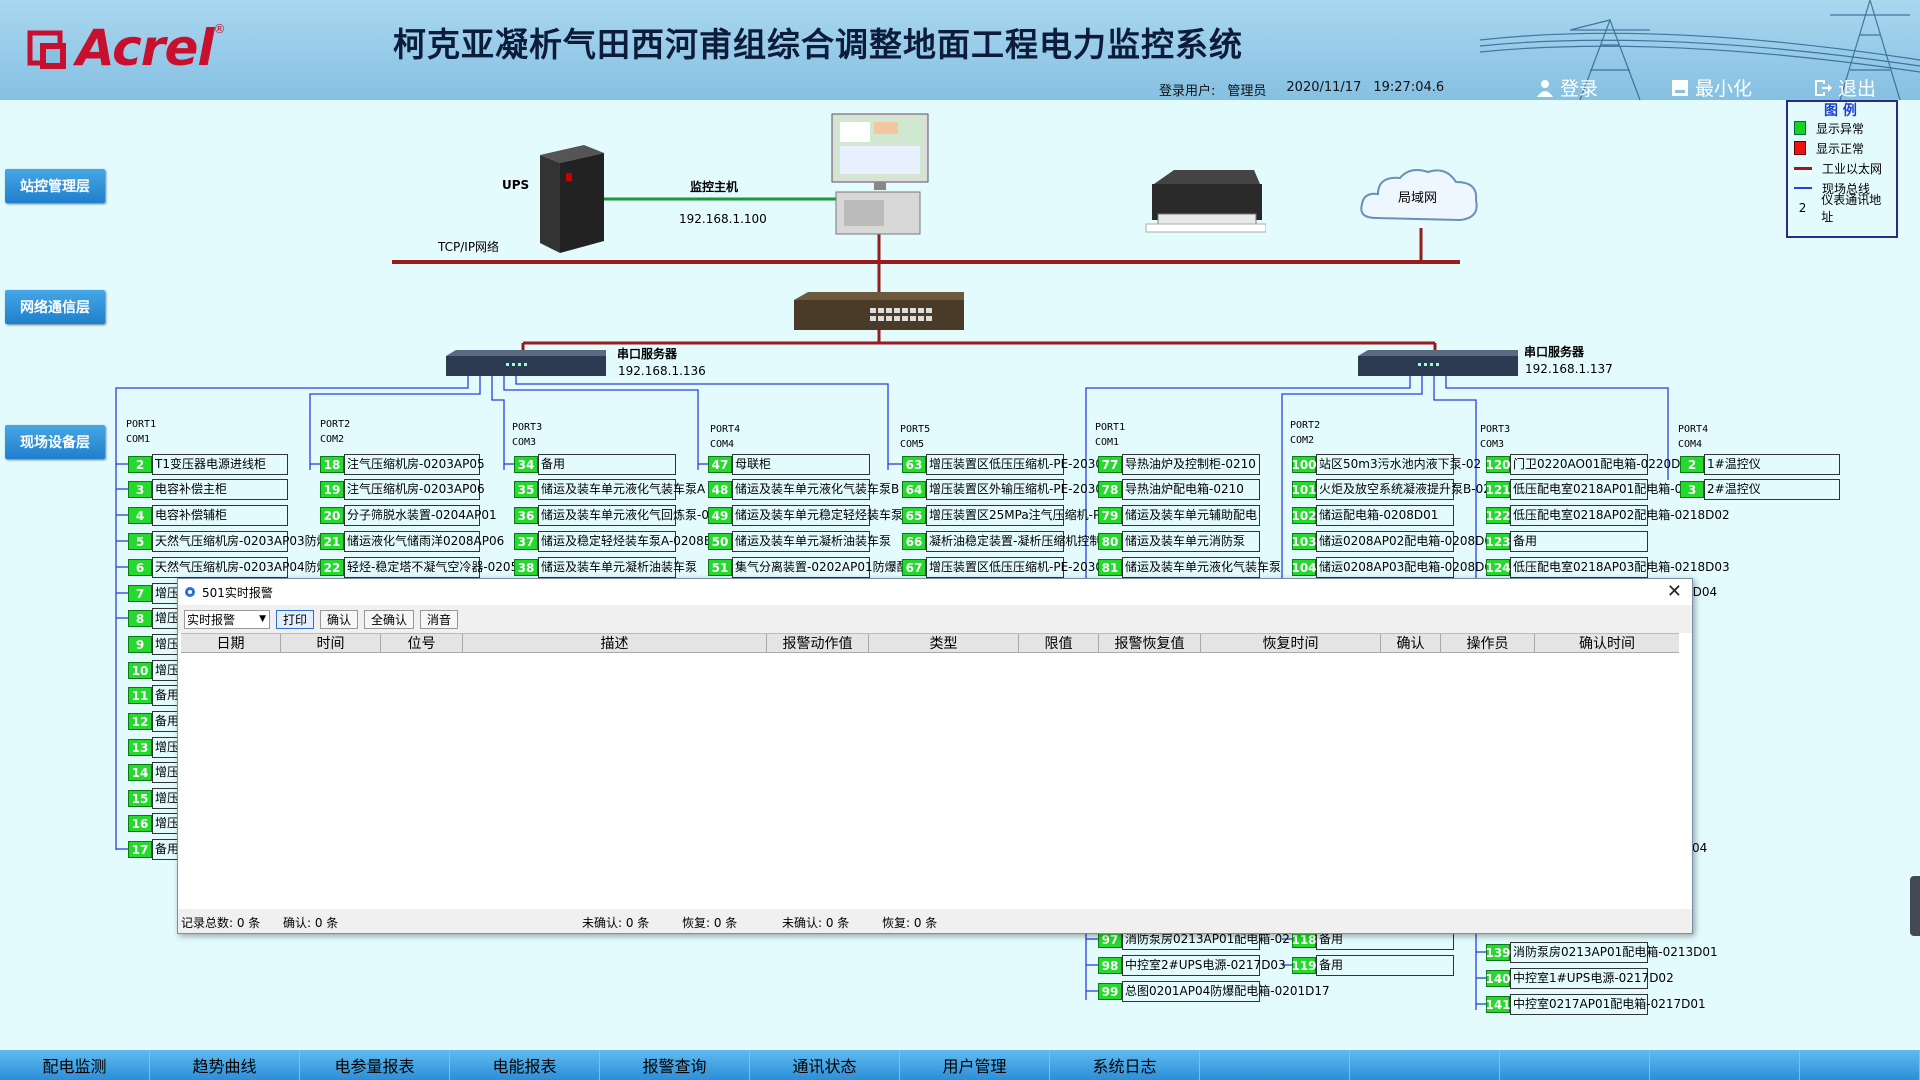 The image size is (1920, 1080). Describe the element at coordinates (527, 435) in the screenshot. I see `port-header: PORT3 COM3` at that location.